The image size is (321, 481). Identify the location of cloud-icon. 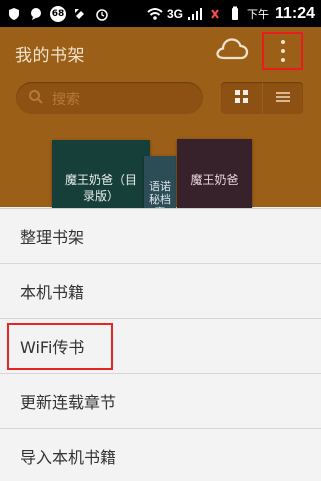
(232, 50).